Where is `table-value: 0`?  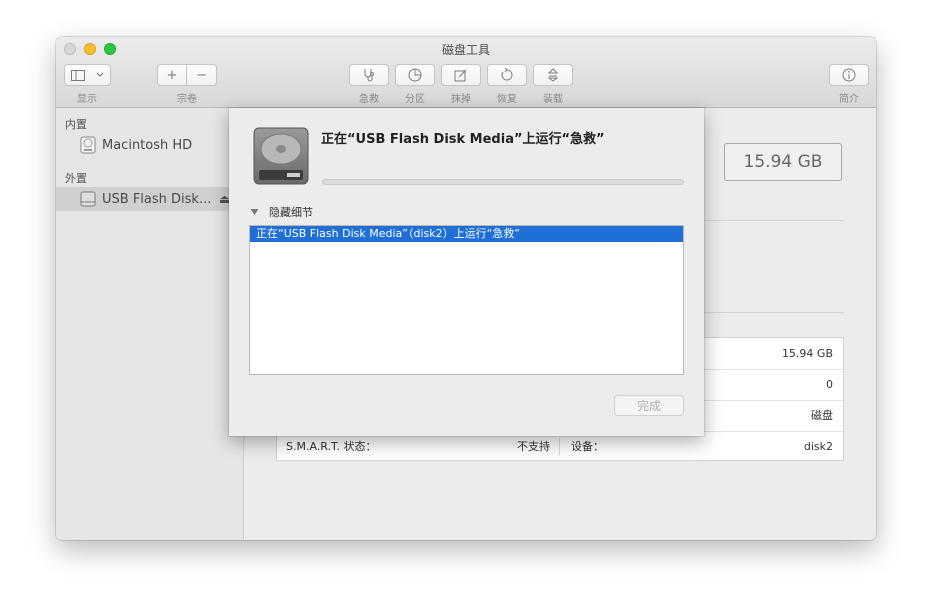 table-value: 0 is located at coordinates (829, 384).